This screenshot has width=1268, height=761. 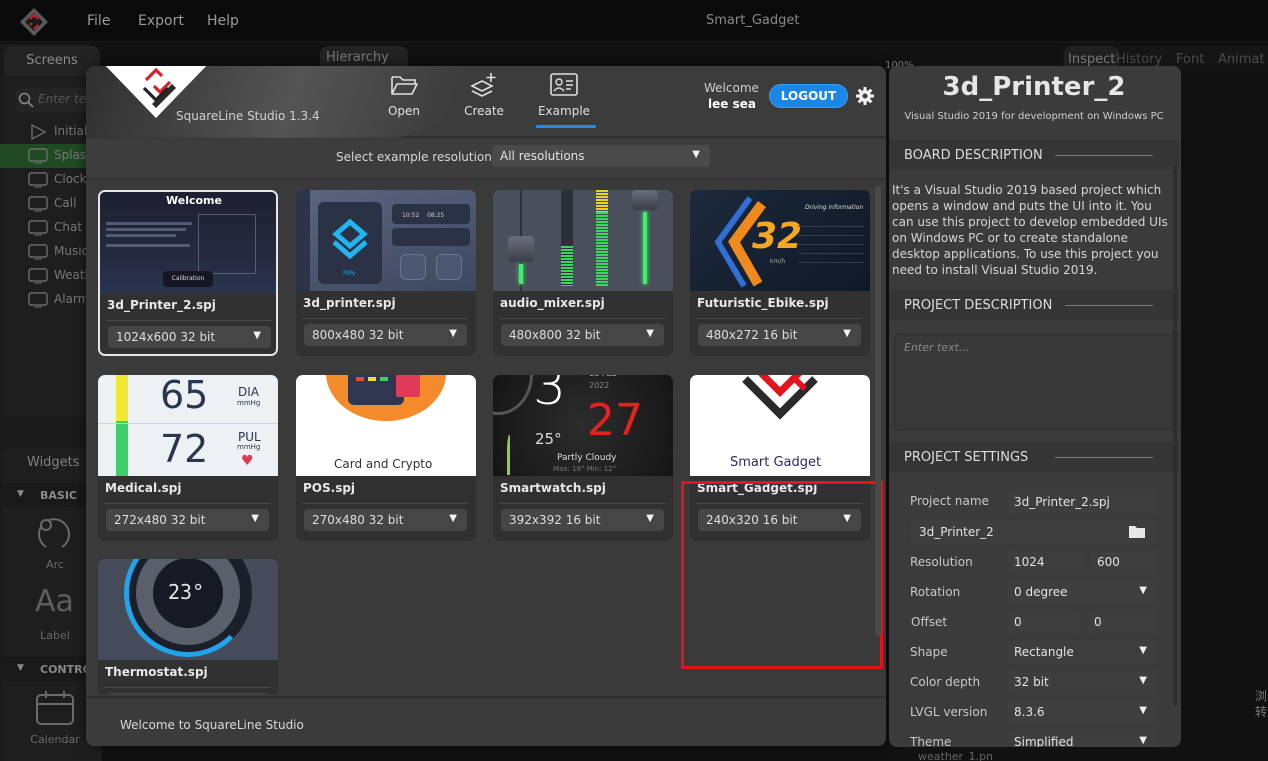 What do you see at coordinates (248, 116) in the screenshot?
I see `app-version: SquareLine Studio 1.3.4` at bounding box center [248, 116].